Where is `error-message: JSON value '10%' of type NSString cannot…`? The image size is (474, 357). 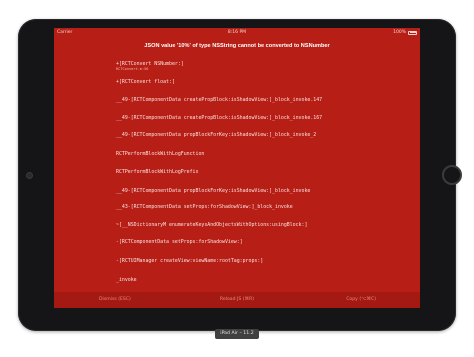
error-message: JSON value '10%' of type NSString cannot… is located at coordinates (237, 46).